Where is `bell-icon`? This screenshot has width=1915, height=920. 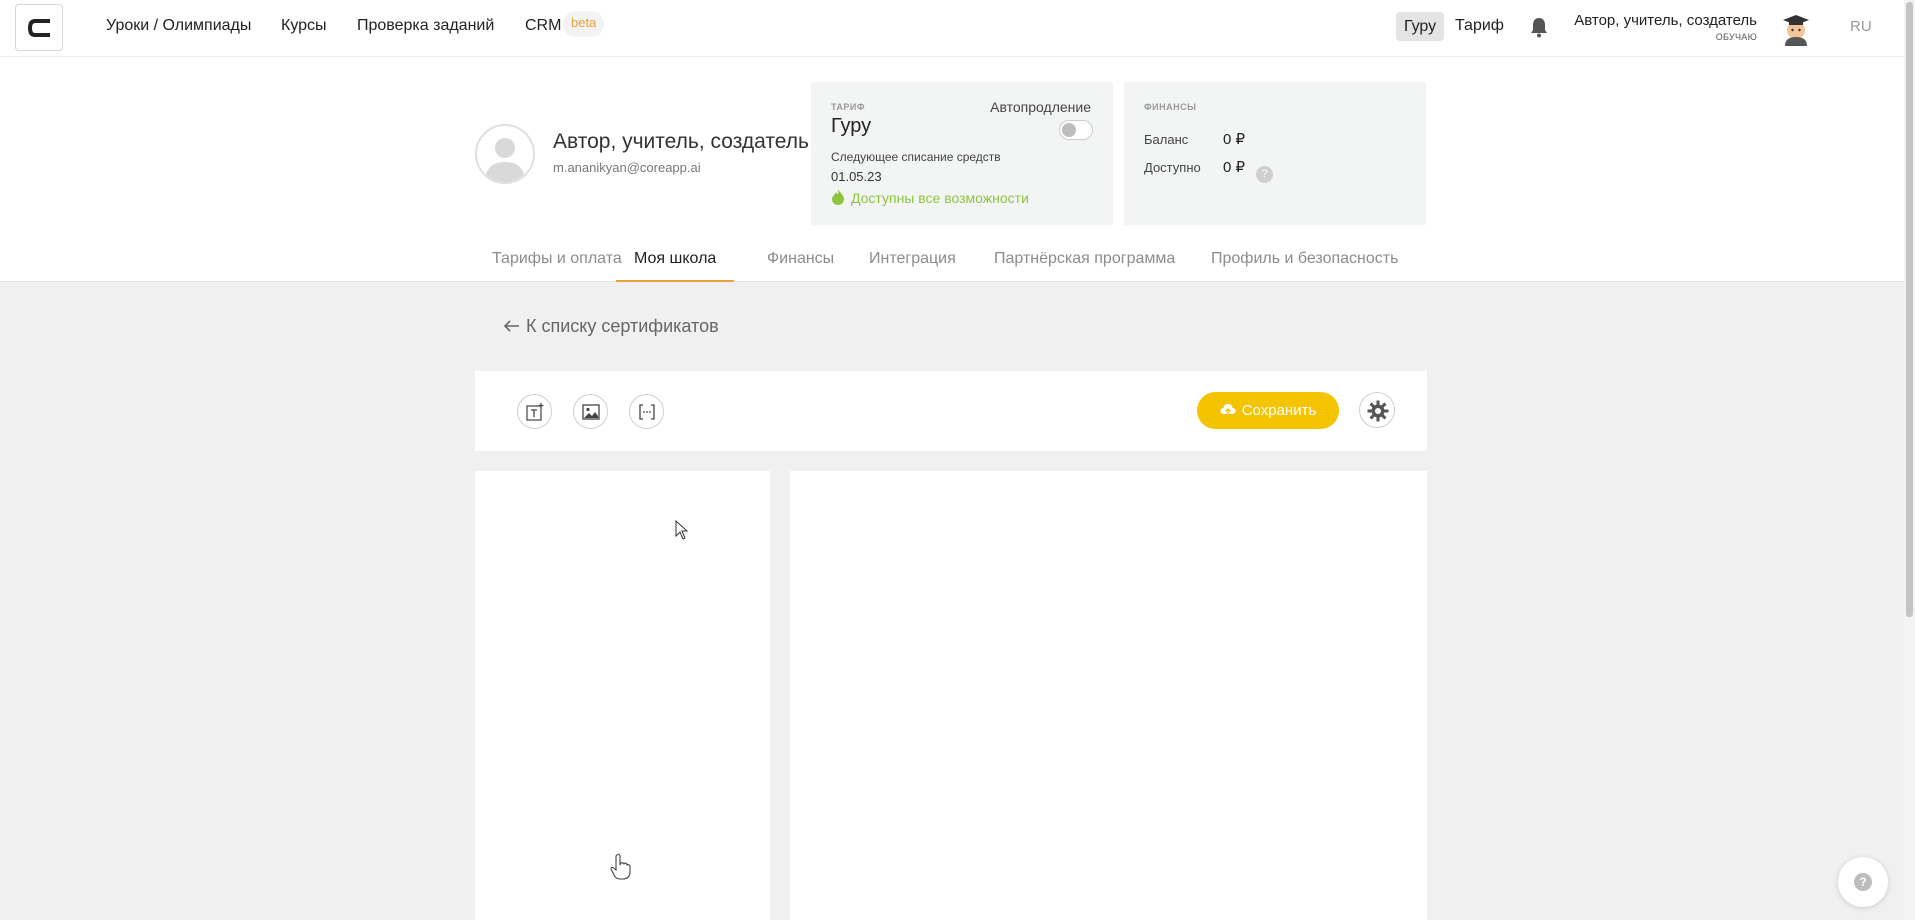
bell-icon is located at coordinates (1539, 29).